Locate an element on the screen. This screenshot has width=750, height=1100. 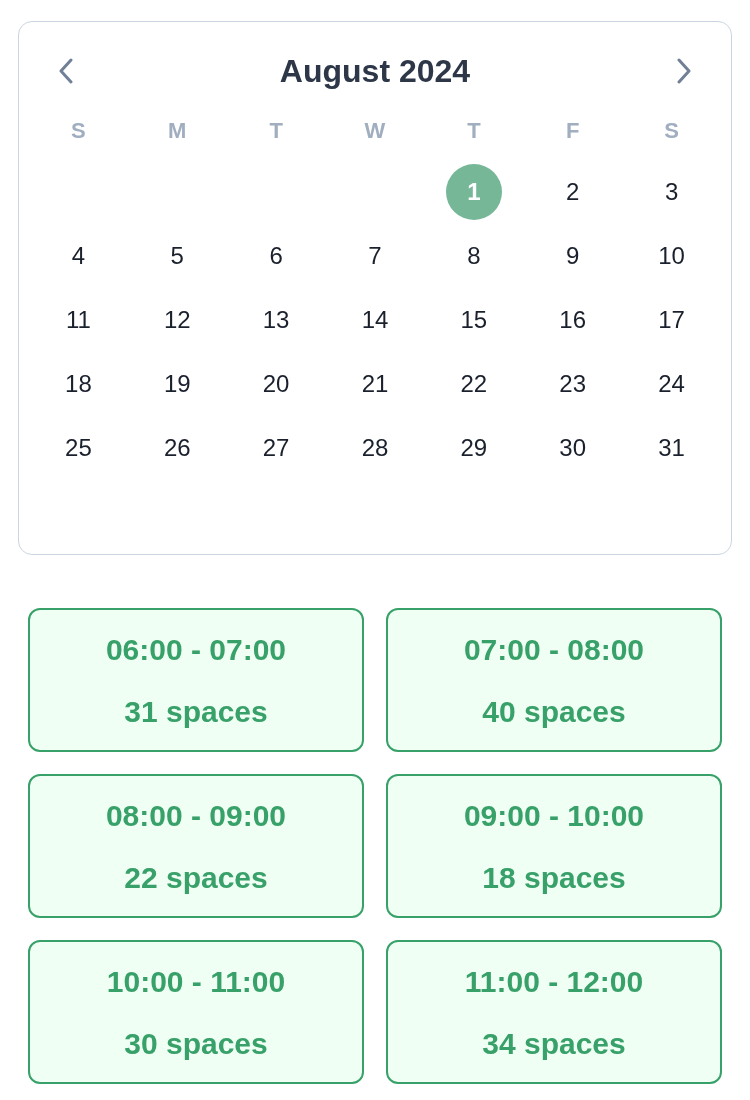
calendar-day: 10 is located at coordinates (671, 256).